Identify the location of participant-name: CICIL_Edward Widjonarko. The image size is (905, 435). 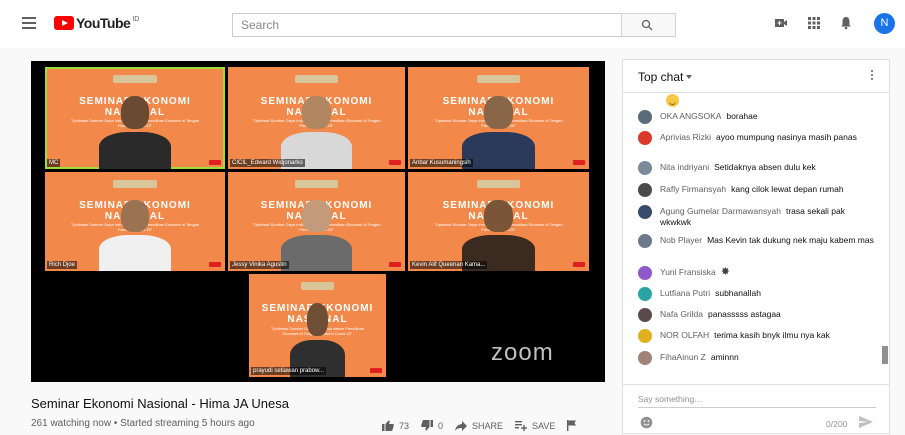
(267, 163).